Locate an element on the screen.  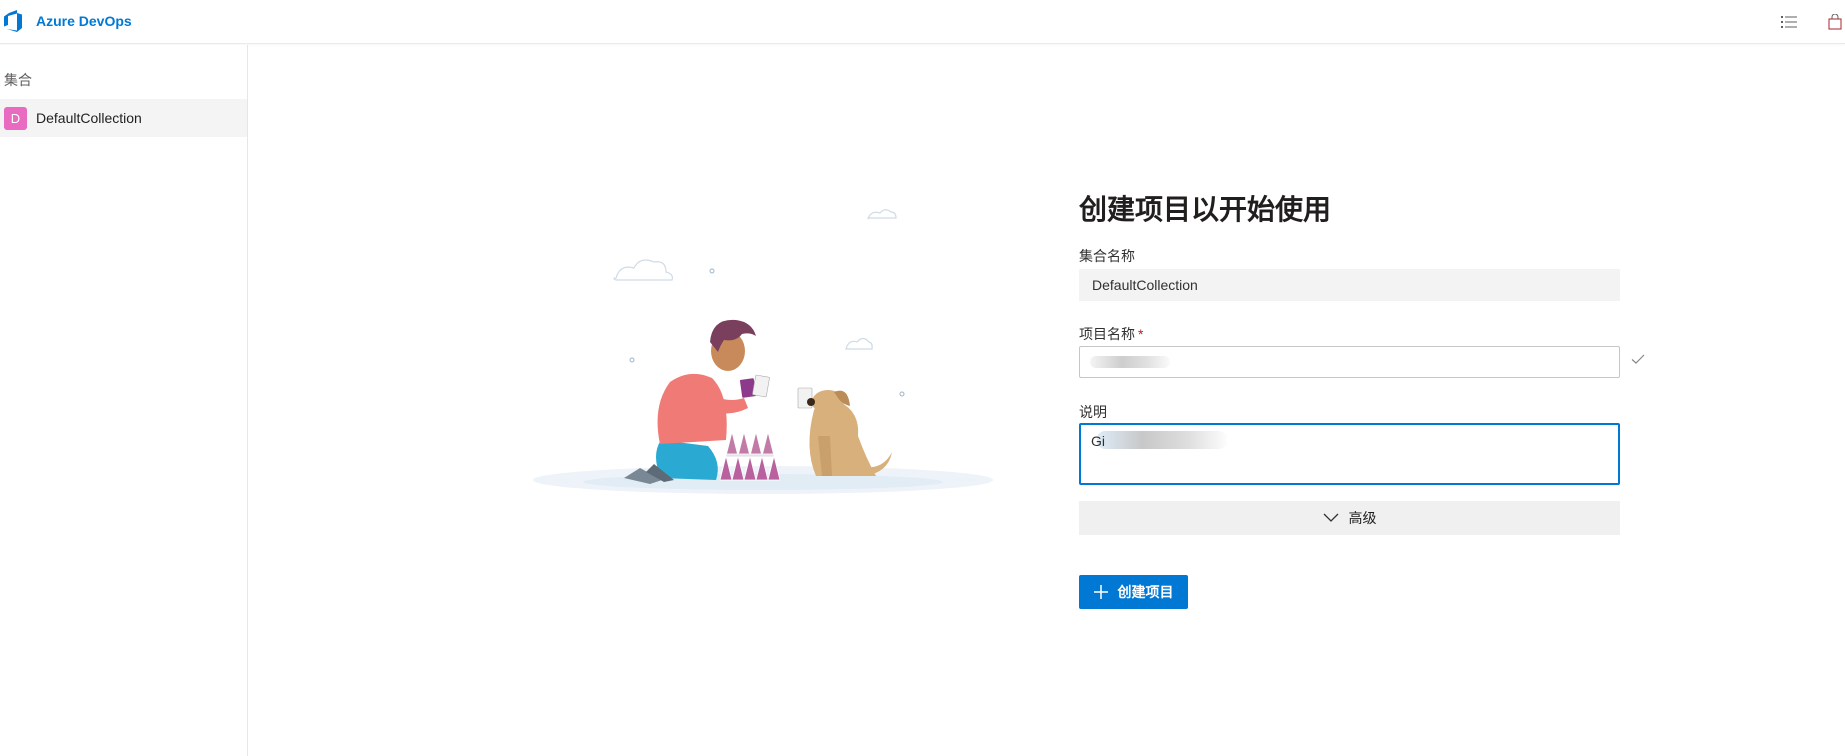
checkmark-icon is located at coordinates (1638, 359).